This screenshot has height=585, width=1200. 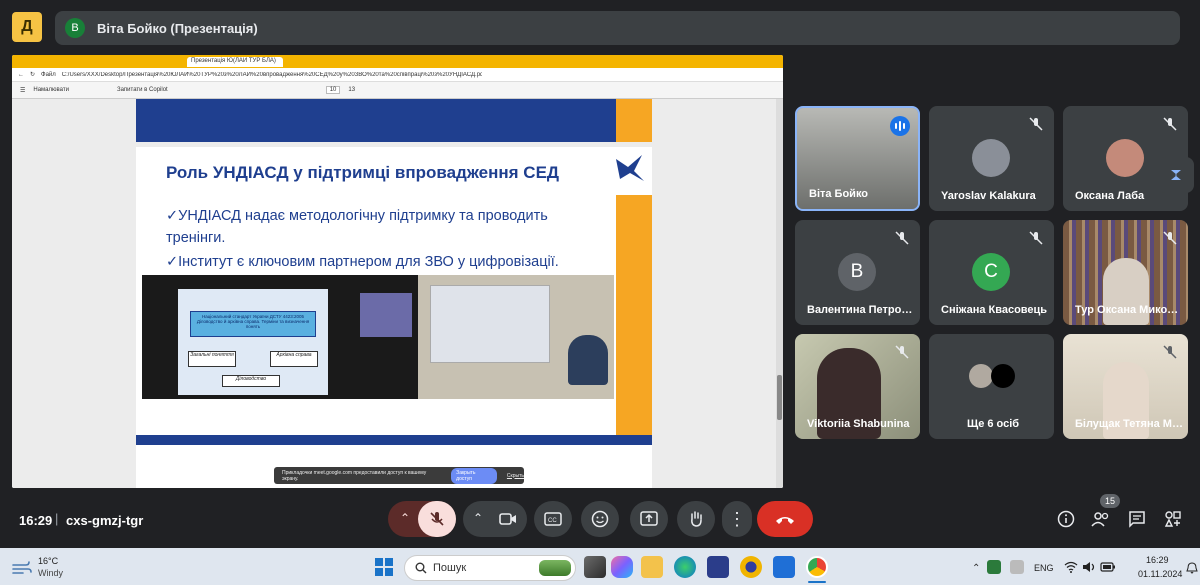 I want to click on browser-icon, so click(x=751, y=567).